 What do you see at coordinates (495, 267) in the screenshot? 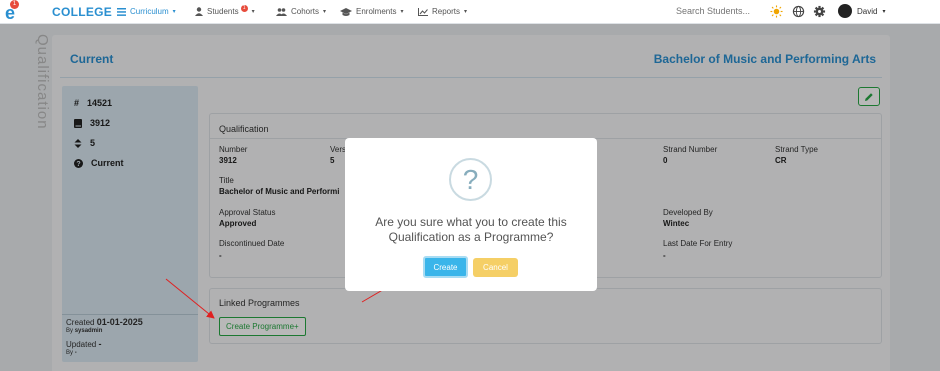
I see `cancel-button: Cancel` at bounding box center [495, 267].